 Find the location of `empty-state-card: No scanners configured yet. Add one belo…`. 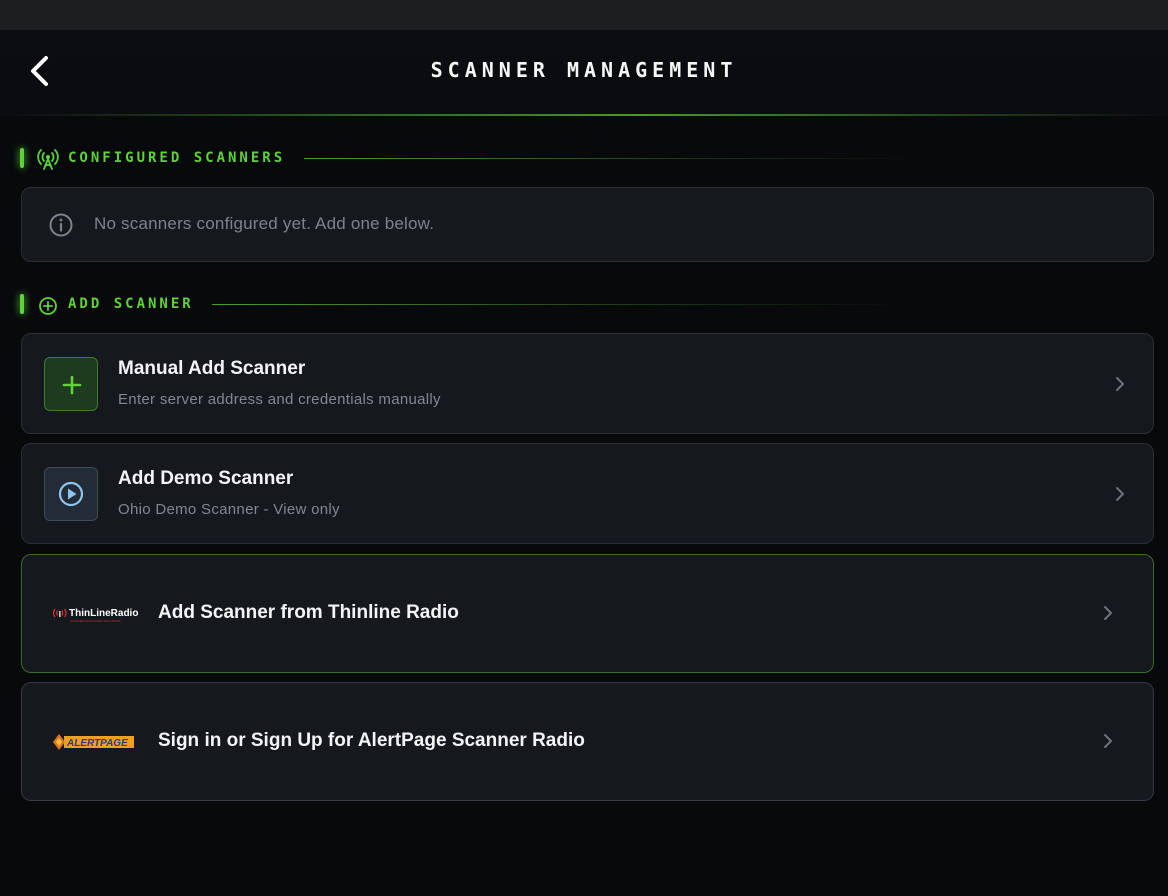

empty-state-card: No scanners configured yet. Add one belo… is located at coordinates (587, 224).